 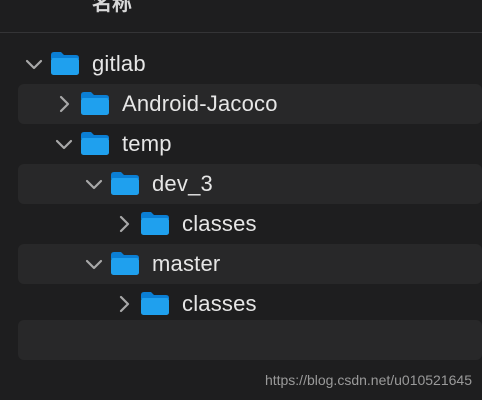 What do you see at coordinates (368, 380) in the screenshot?
I see `watermark-text: https://blog.csdn.net/u010521645` at bounding box center [368, 380].